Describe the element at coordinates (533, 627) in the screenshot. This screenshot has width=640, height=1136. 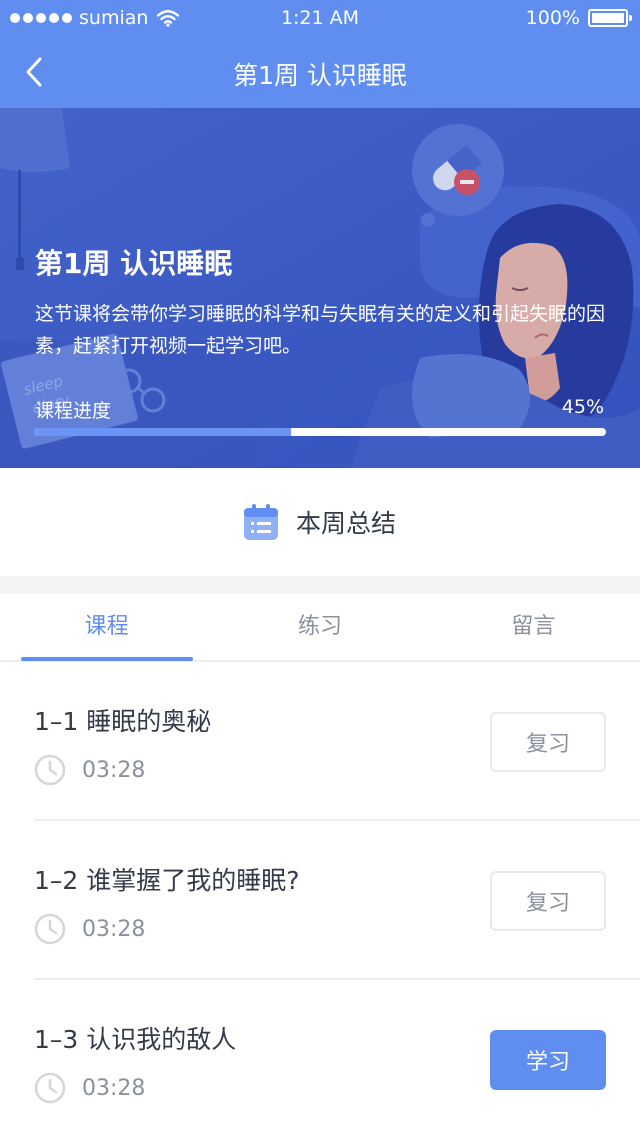
I see `tab-comments: 留言` at that location.